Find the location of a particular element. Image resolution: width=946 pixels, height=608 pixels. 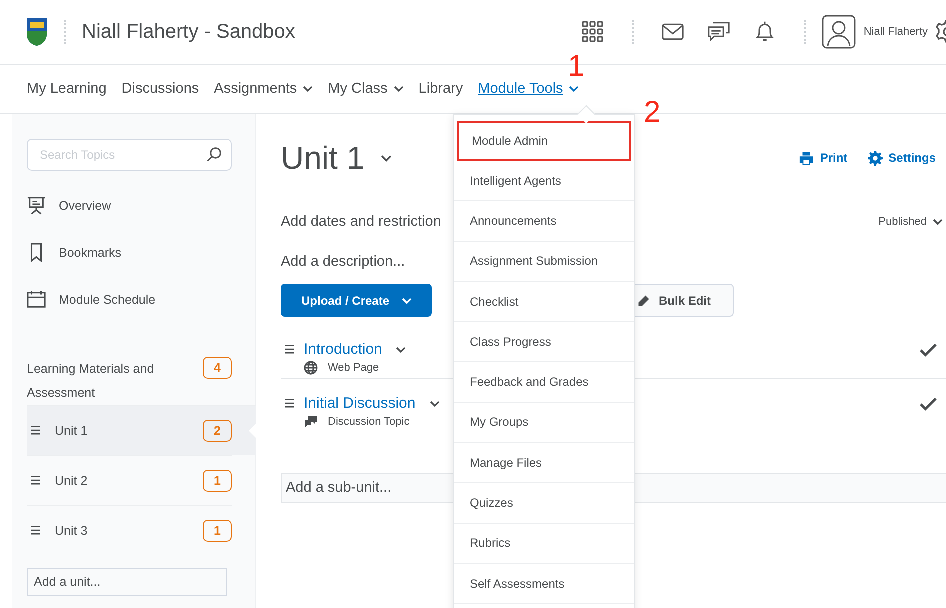

count-badge: 4 is located at coordinates (217, 368).